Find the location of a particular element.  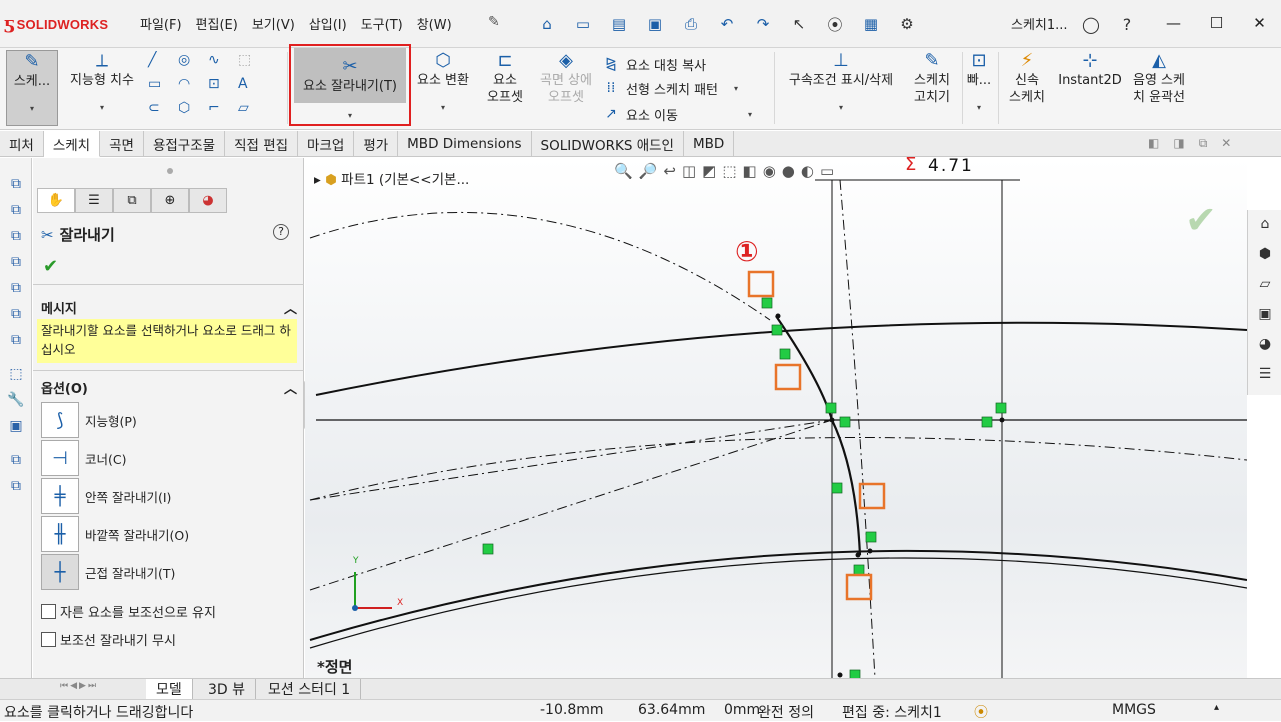

tool-11-icon: ⧉ is located at coordinates (16, 462).